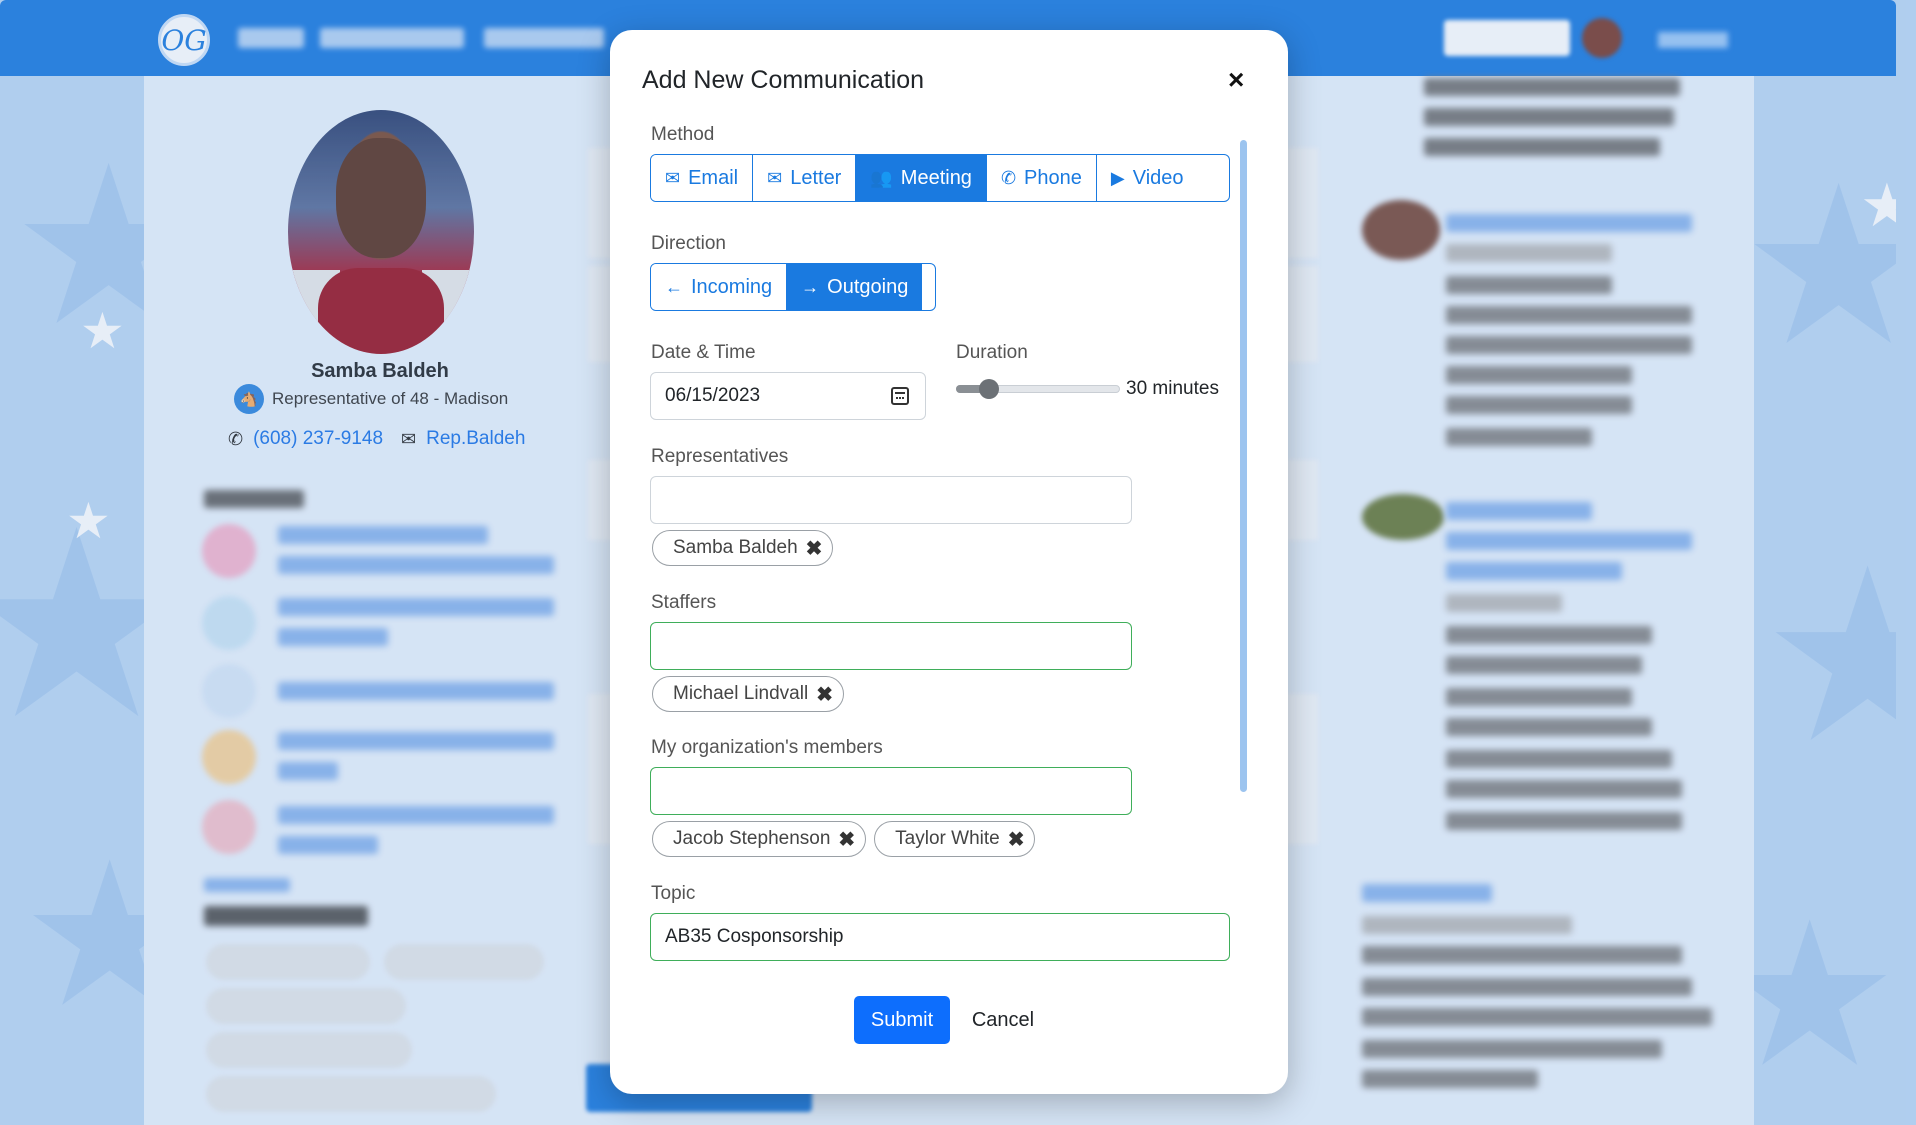 The image size is (1916, 1125). What do you see at coordinates (992, 352) in the screenshot?
I see `duration-label: Duration` at bounding box center [992, 352].